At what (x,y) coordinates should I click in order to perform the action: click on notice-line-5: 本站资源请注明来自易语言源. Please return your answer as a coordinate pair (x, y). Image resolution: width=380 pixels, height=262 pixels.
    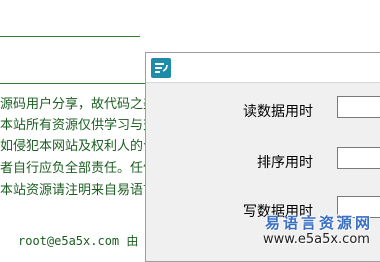
    Looking at the image, I should click on (85, 190).